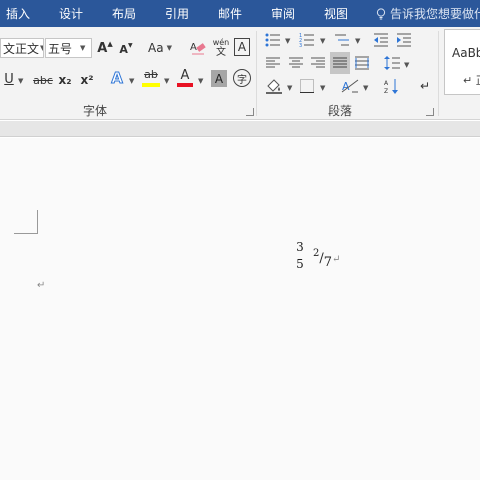 Image resolution: width=480 pixels, height=480 pixels. I want to click on numbering-dropdown: ▼, so click(322, 41).